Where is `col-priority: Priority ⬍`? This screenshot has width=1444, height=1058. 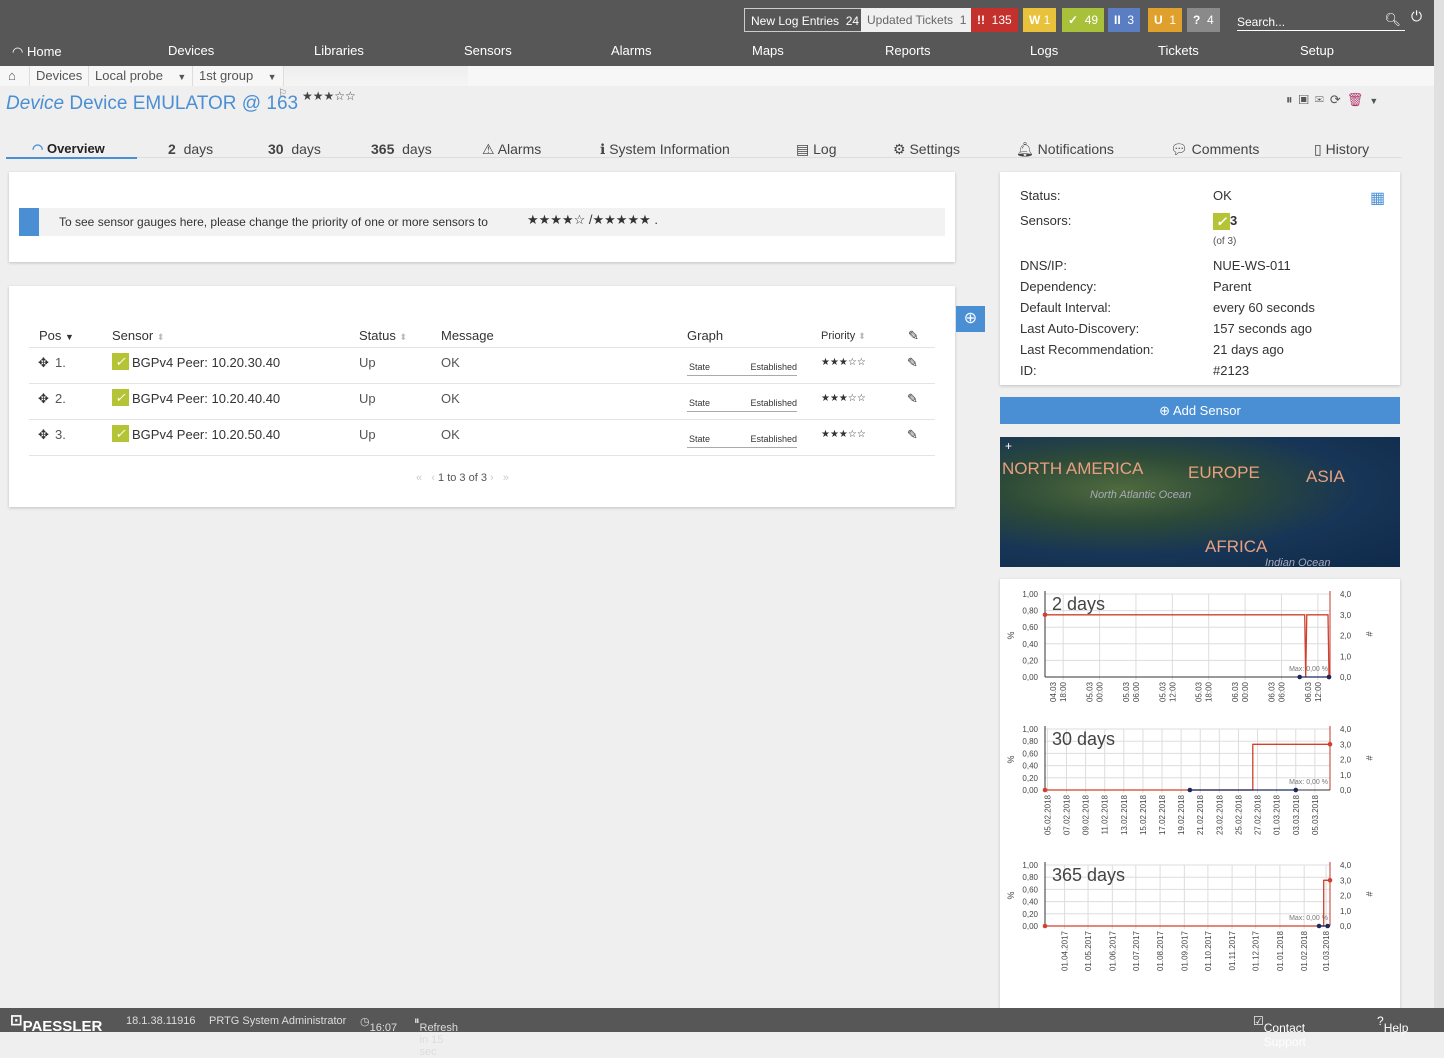
col-priority: Priority ⬍ is located at coordinates (843, 336).